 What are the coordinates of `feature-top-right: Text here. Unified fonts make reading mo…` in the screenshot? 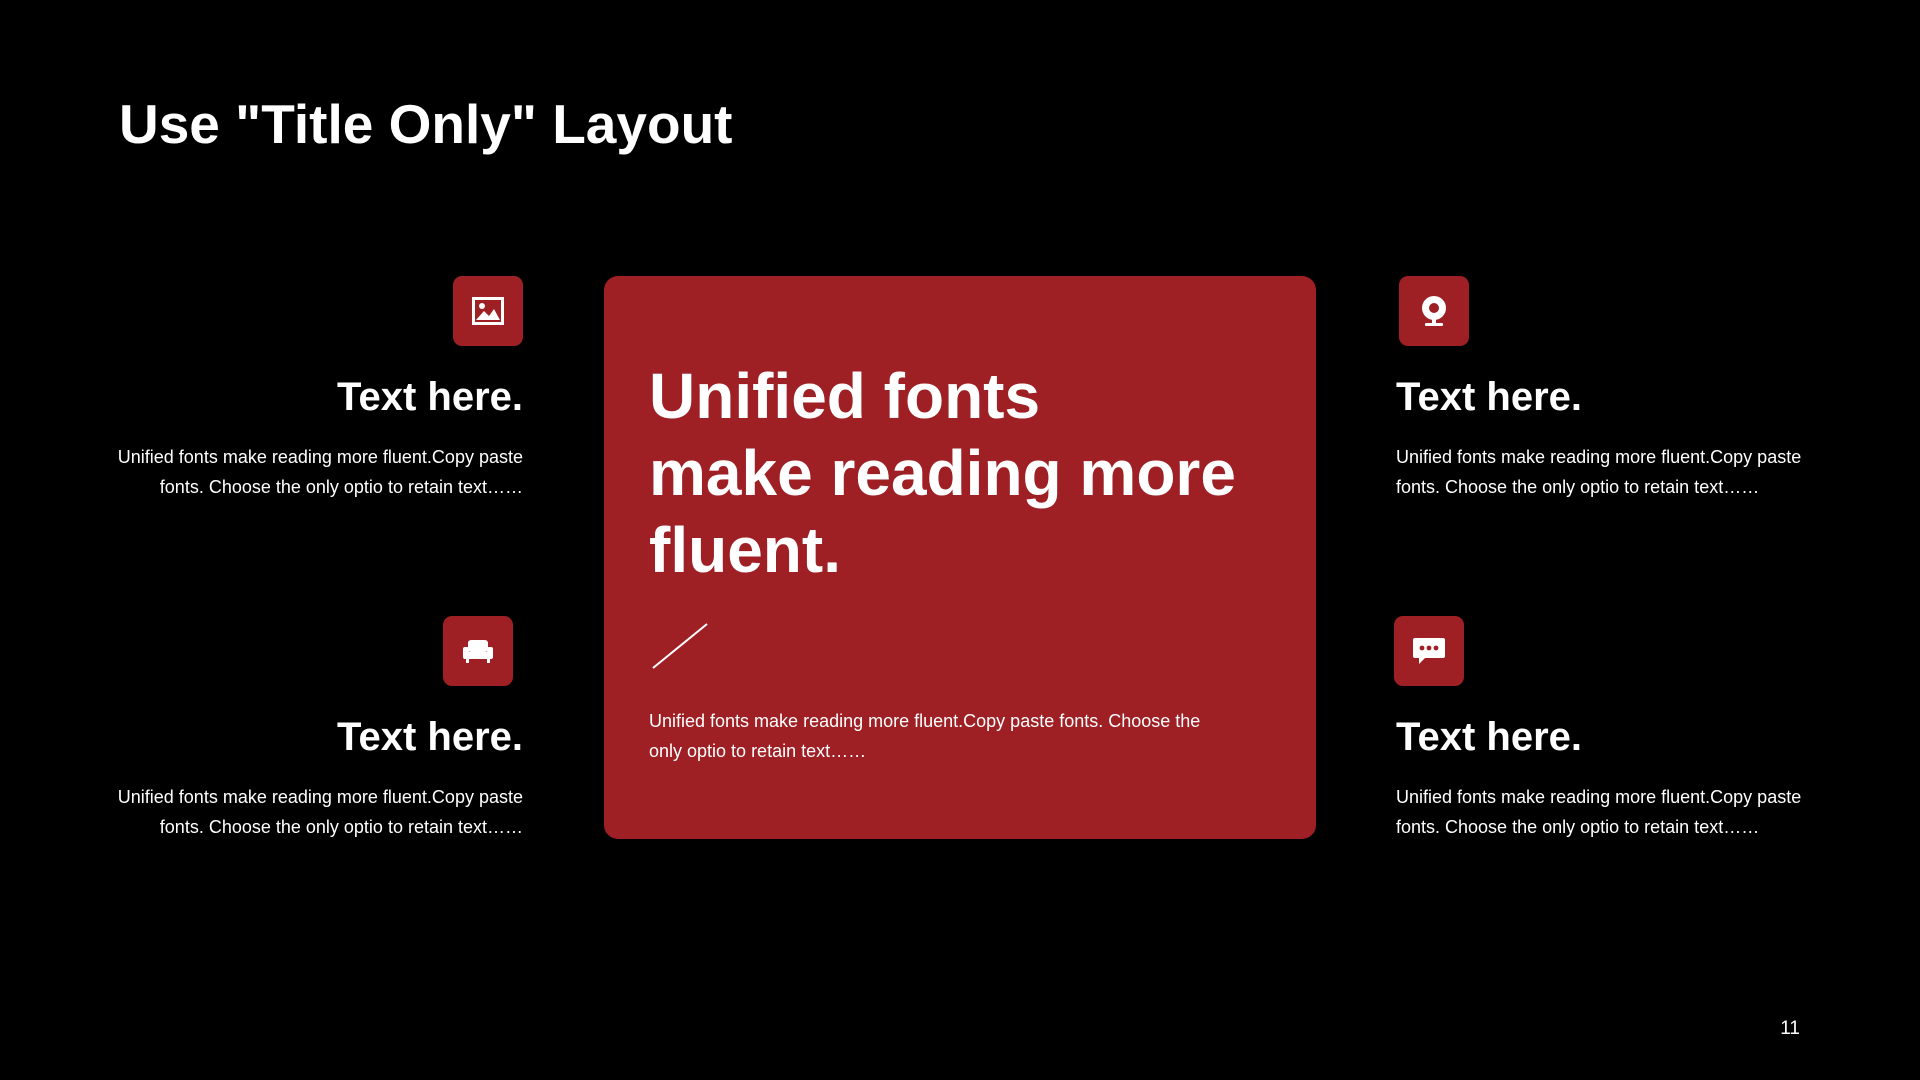 It's located at (1601, 389).